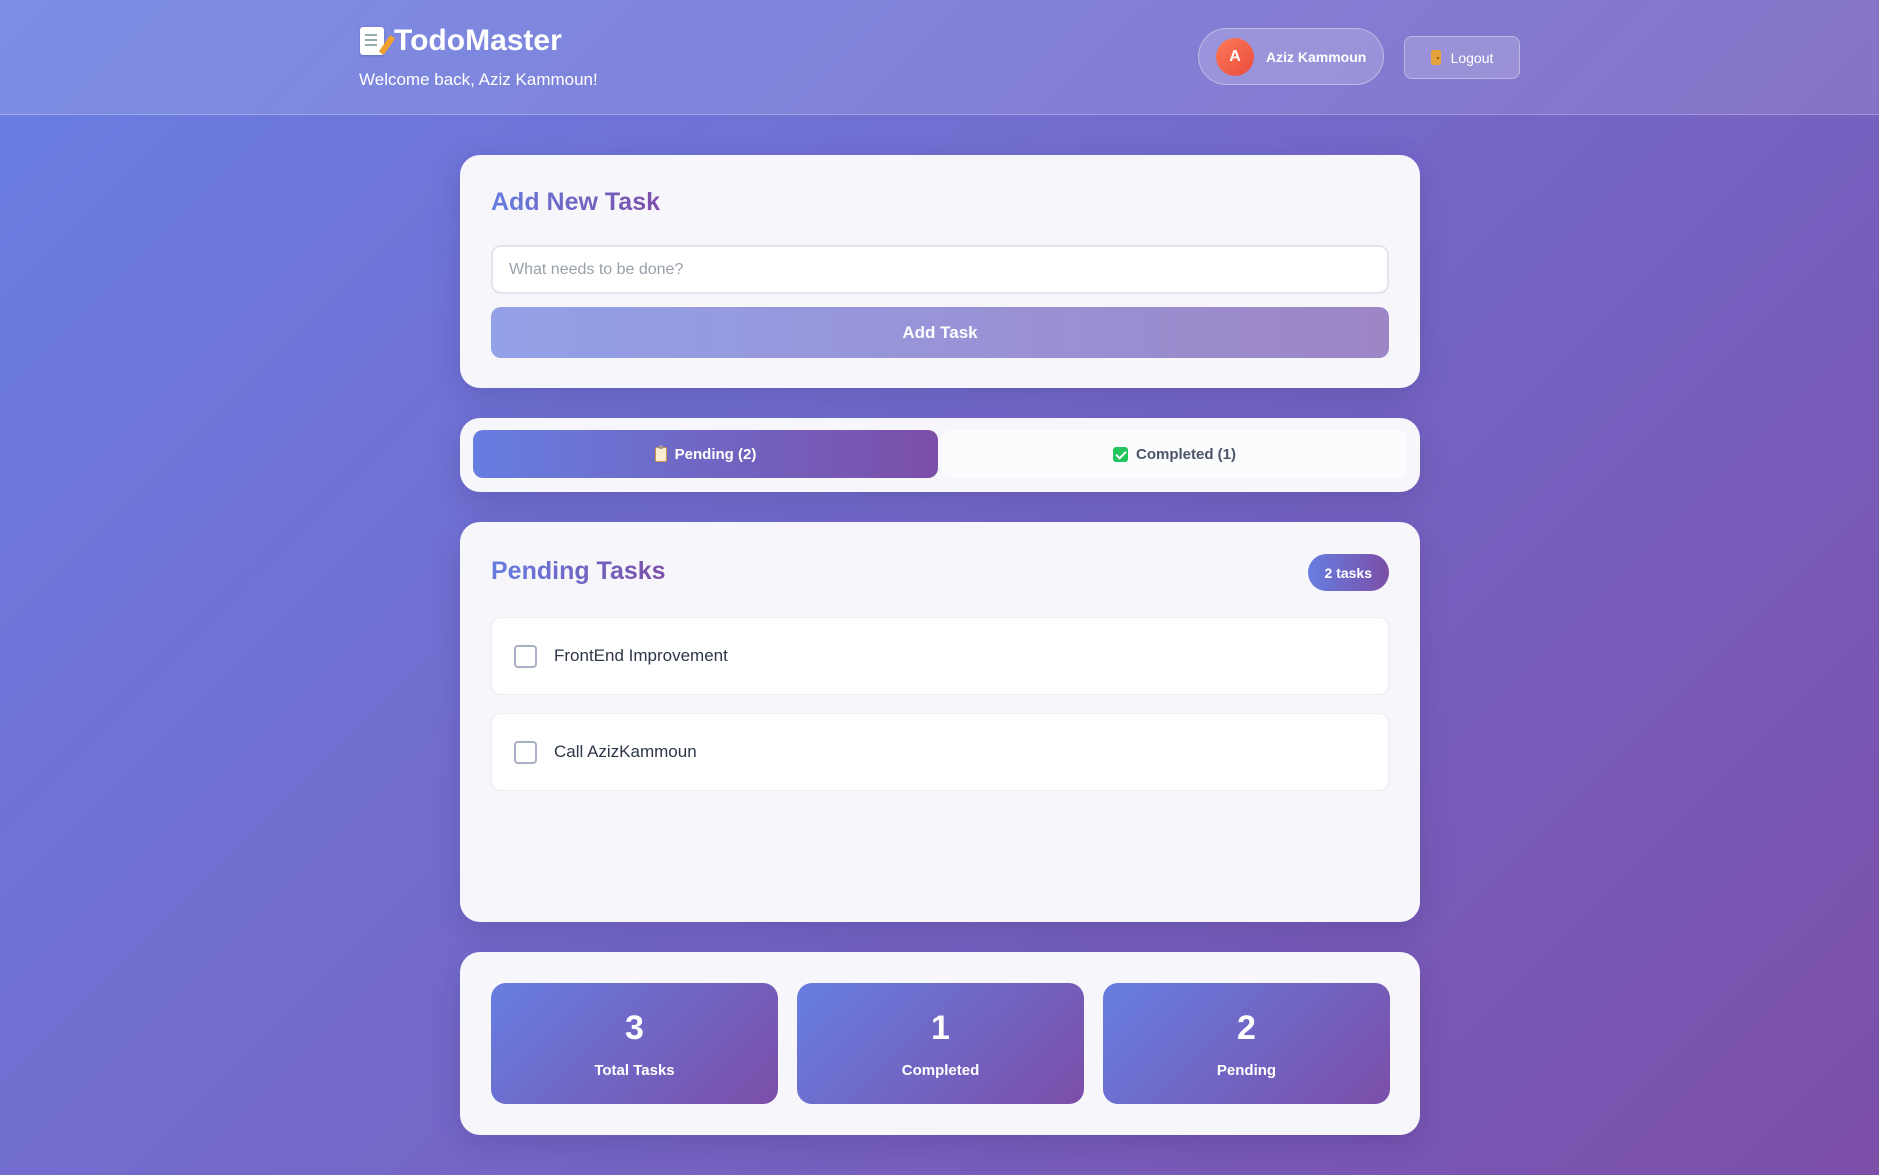  I want to click on stat-completed-label: Completed, so click(940, 1070).